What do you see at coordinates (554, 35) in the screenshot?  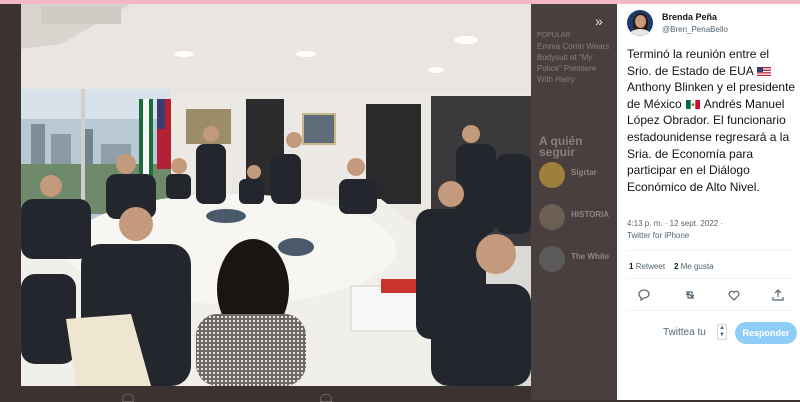 I see `bg-item-label: POPULAR` at bounding box center [554, 35].